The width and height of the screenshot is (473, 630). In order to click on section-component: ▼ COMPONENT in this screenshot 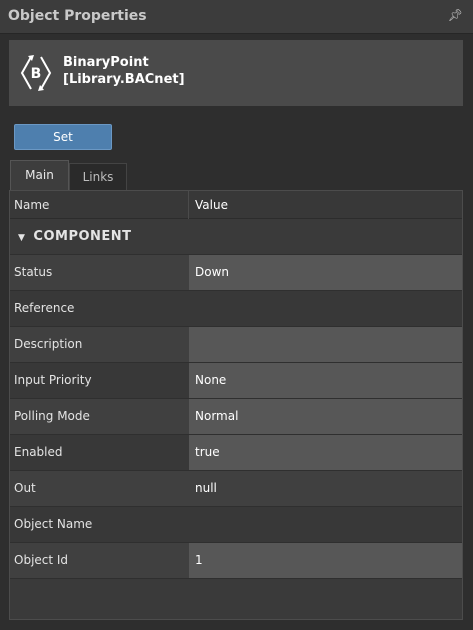, I will do `click(236, 237)`.